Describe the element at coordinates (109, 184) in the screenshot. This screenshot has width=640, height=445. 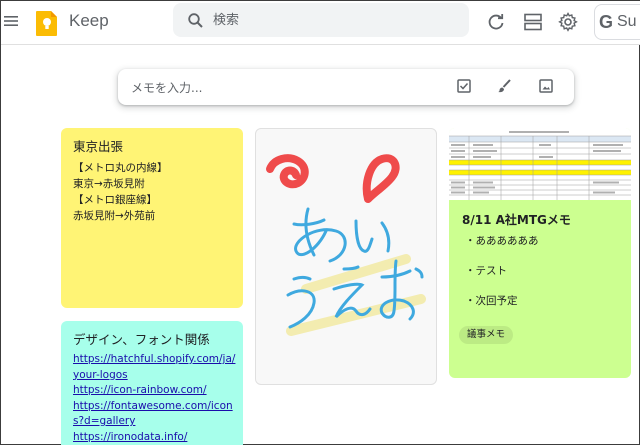
I see `note-line: 東京→赤坂見附` at that location.